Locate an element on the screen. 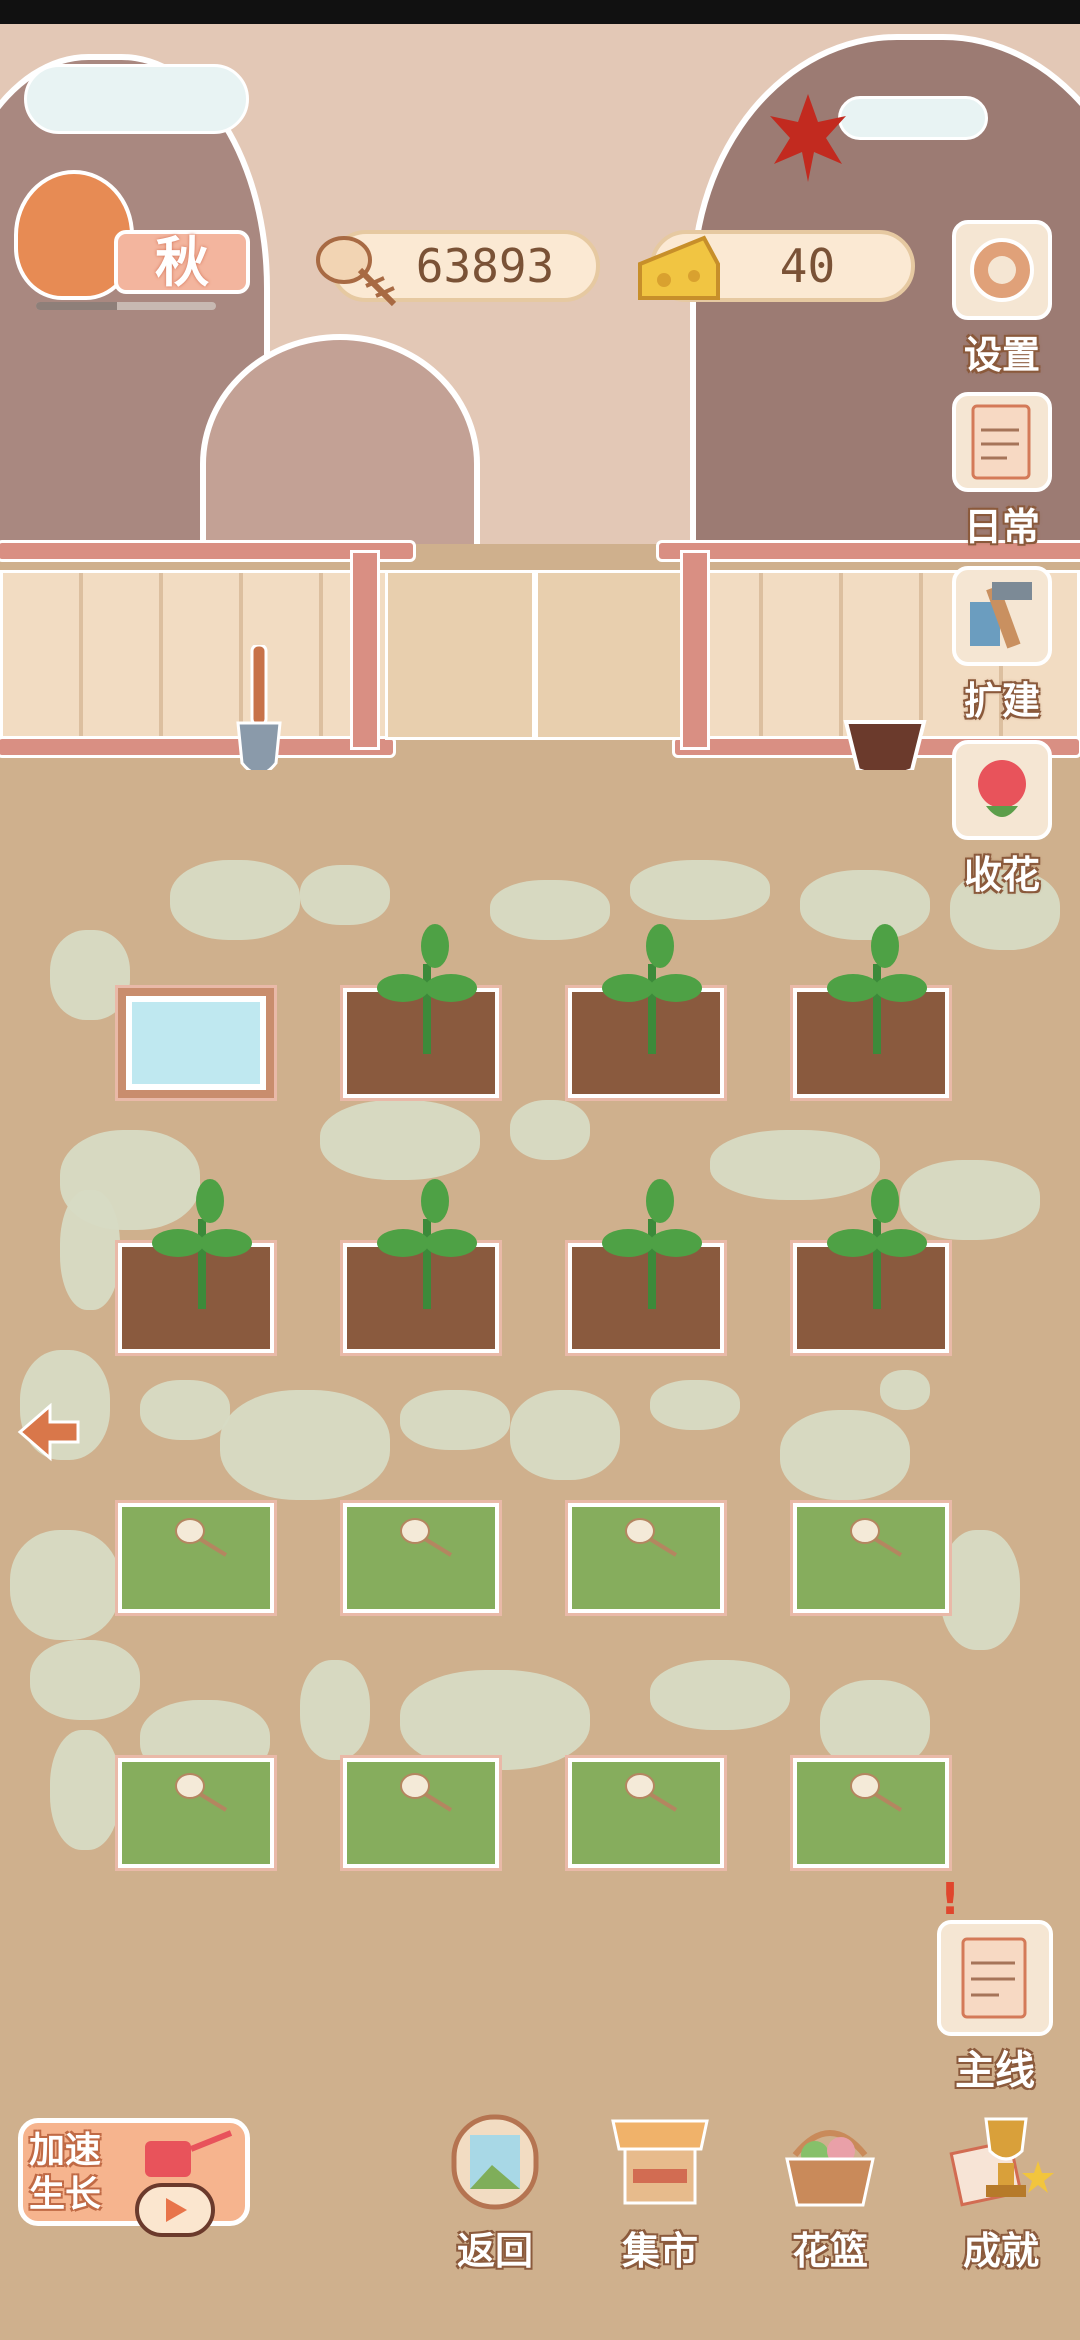 This screenshot has height=2340, width=1080. season-indicator: 秋 is located at coordinates (132, 240).